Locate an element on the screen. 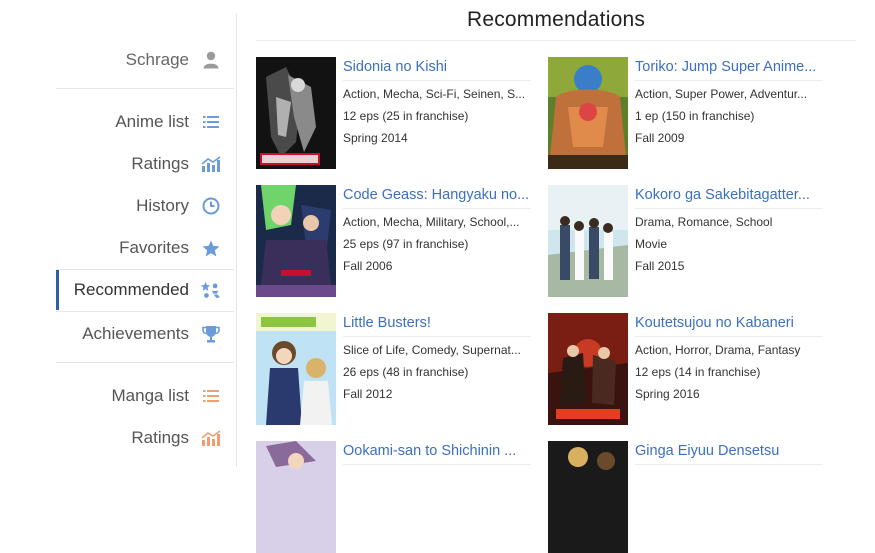  sidebar-item-recommended: Recommended is located at coordinates (145, 290).